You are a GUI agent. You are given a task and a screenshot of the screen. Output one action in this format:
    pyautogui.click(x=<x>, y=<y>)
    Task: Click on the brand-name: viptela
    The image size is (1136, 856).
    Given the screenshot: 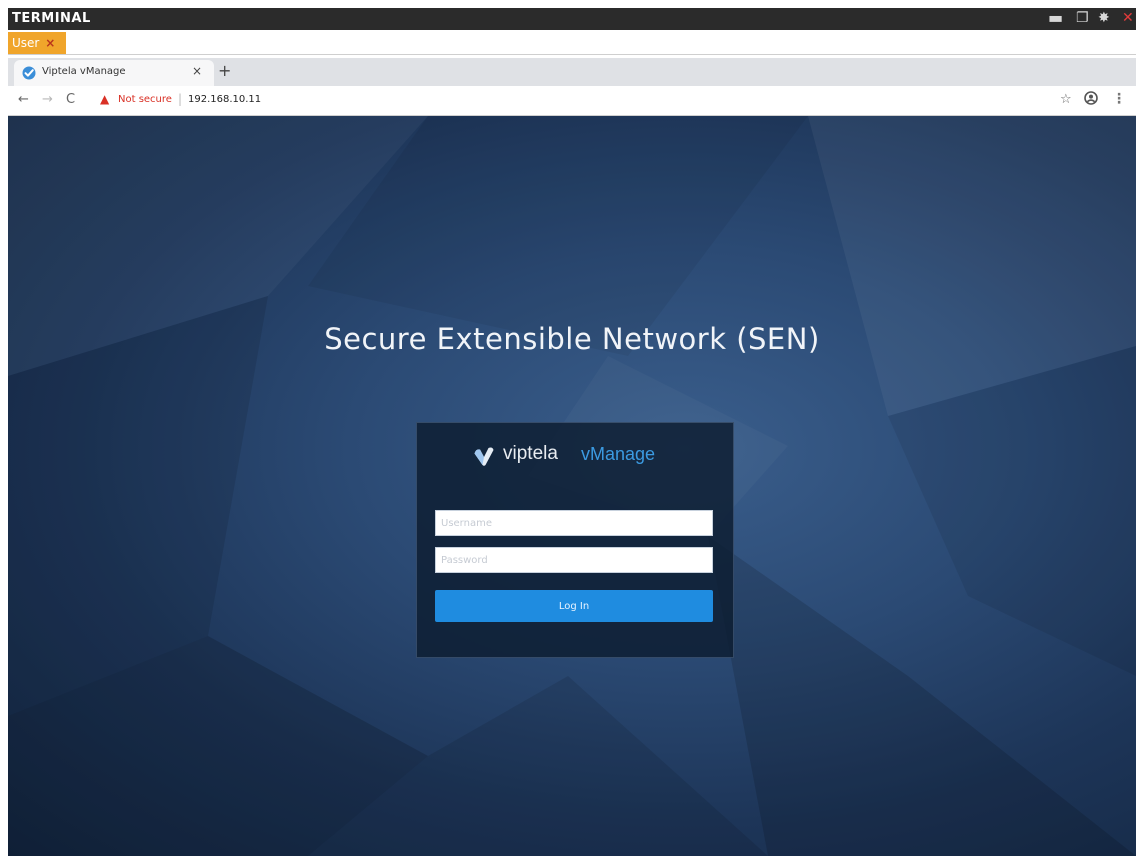 What is the action you would take?
    pyautogui.click(x=530, y=453)
    